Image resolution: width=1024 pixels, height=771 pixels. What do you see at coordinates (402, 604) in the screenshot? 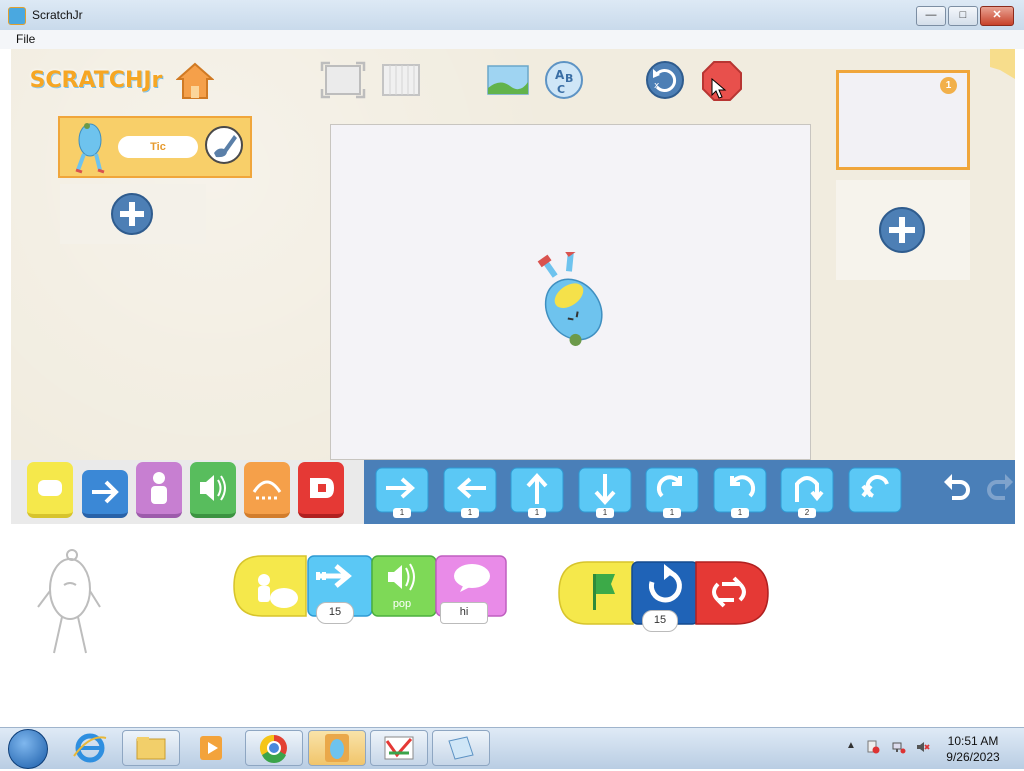
I see `sound-name-label: pop` at bounding box center [402, 604].